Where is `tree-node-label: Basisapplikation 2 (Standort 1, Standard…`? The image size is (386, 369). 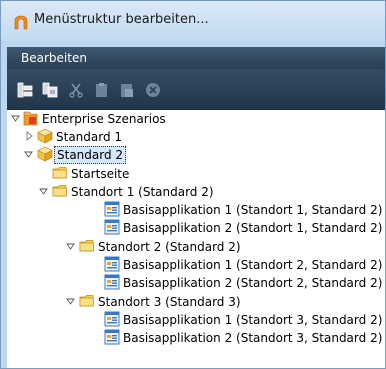 tree-node-label: Basisapplikation 2 (Standort 1, Standard… is located at coordinates (253, 228).